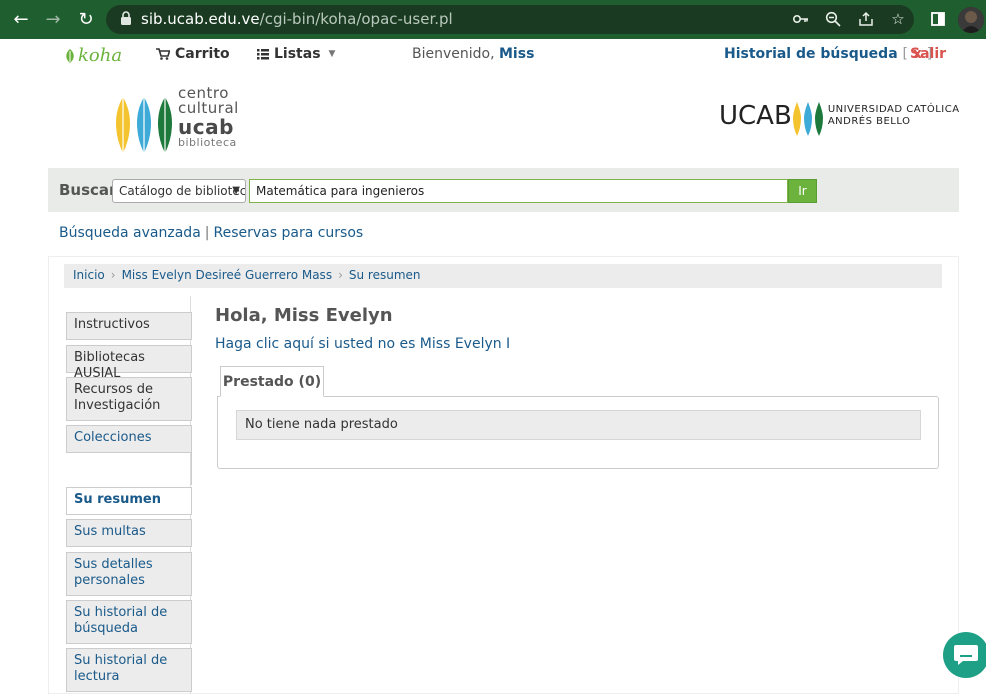 The height and width of the screenshot is (694, 986). What do you see at coordinates (88, 190) in the screenshot?
I see `search-label: Buscar` at bounding box center [88, 190].